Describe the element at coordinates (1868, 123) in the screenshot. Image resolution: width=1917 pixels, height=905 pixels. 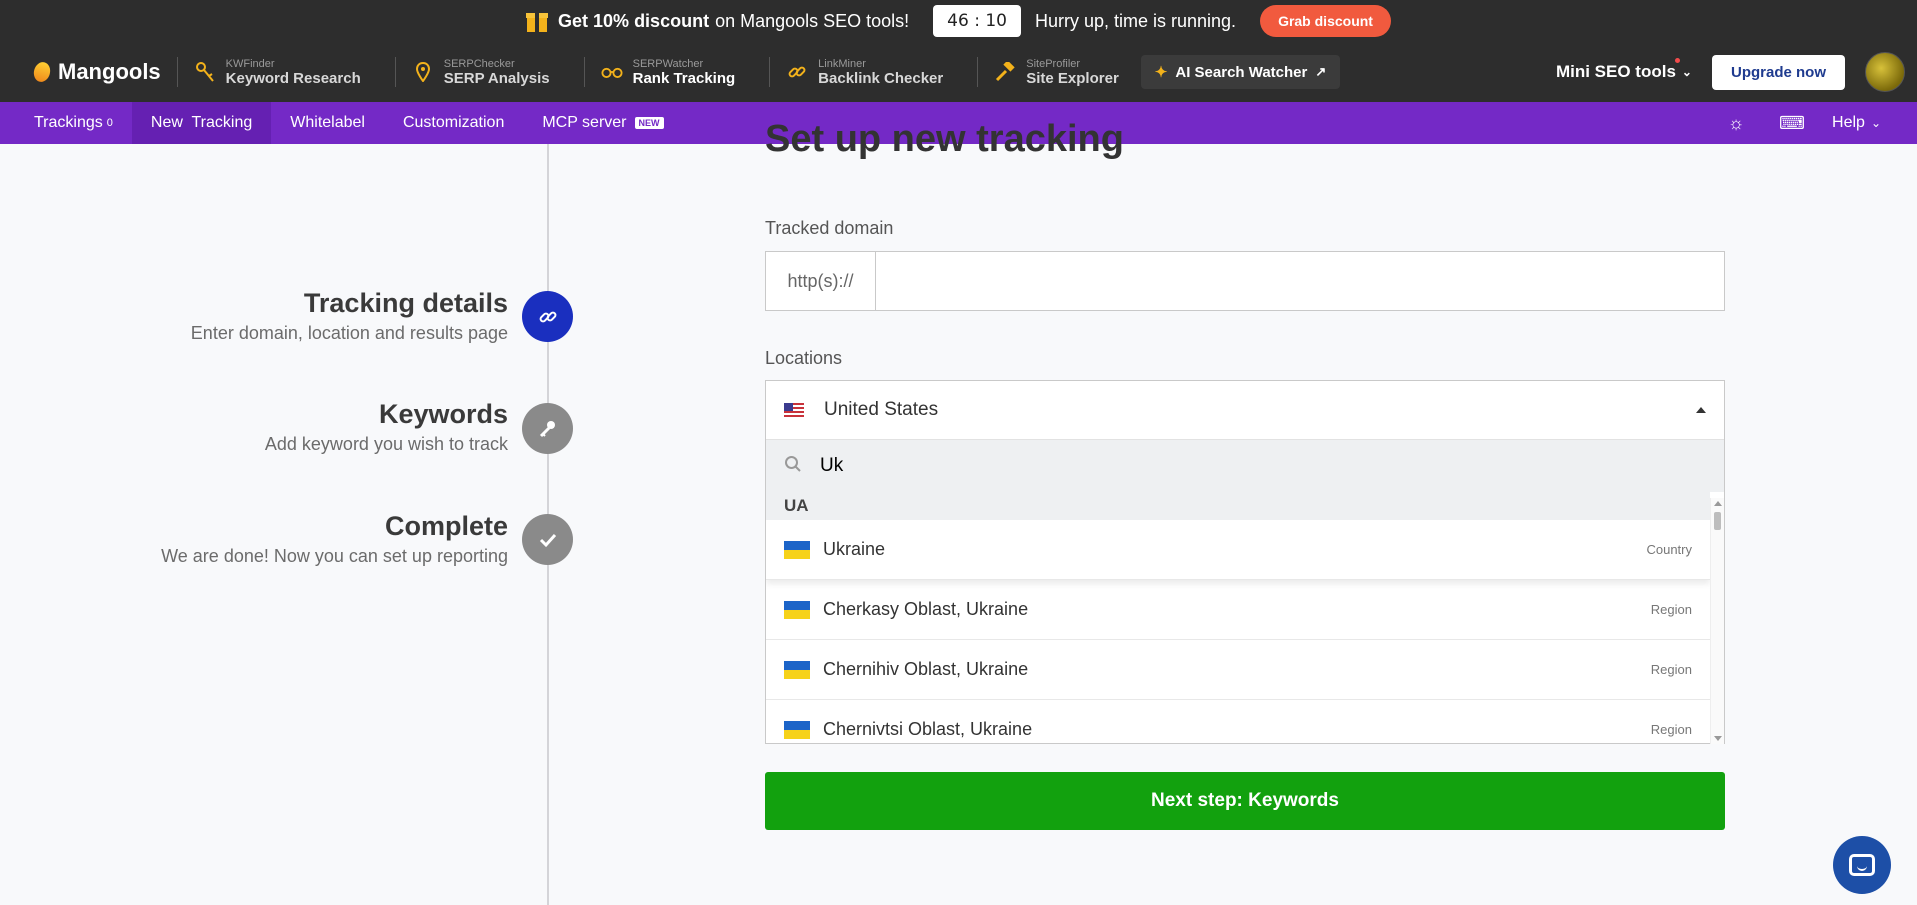
I see `help-menu: Help ⌄` at that location.